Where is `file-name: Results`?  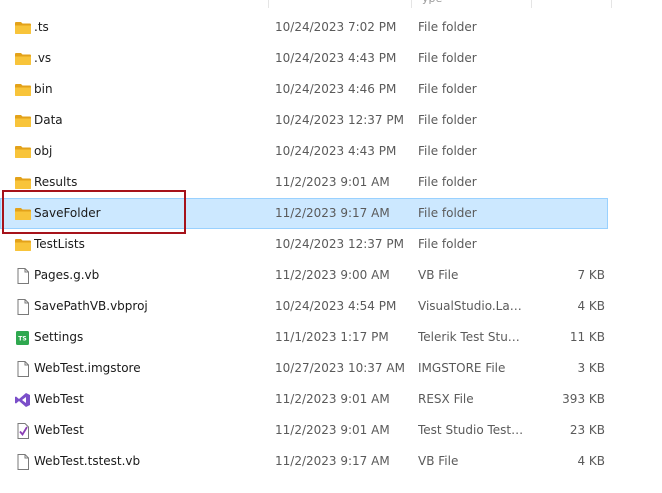
file-name: Results is located at coordinates (56, 182).